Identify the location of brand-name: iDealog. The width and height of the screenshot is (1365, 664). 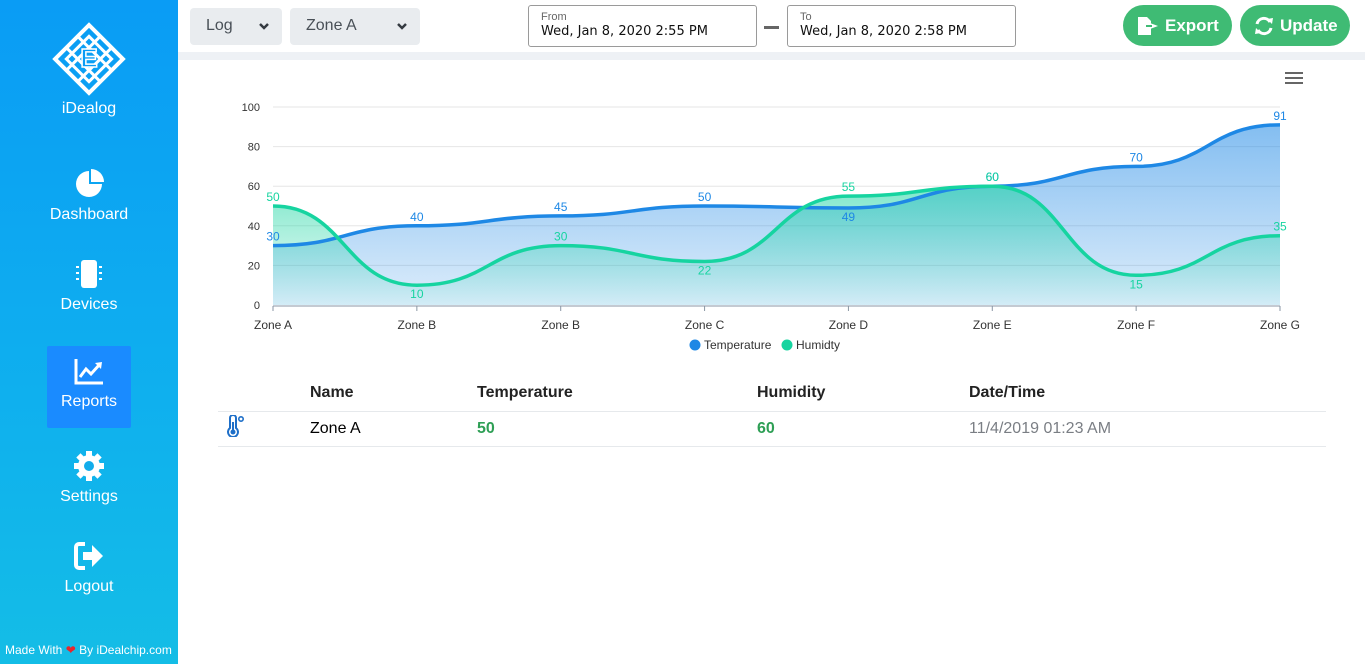
(89, 108).